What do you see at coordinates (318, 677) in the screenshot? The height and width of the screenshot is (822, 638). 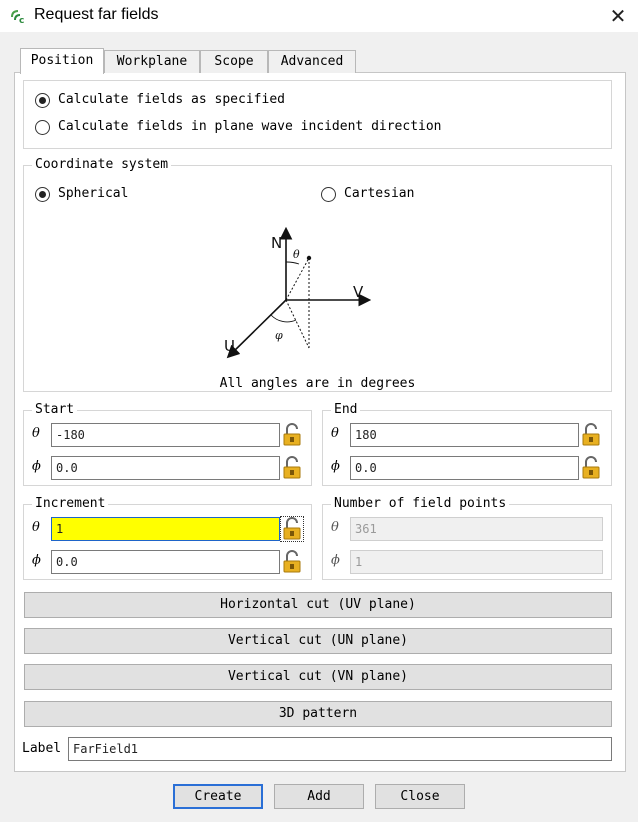 I see `vertical-cut-vn-button: Vertical cut (VN plane)` at bounding box center [318, 677].